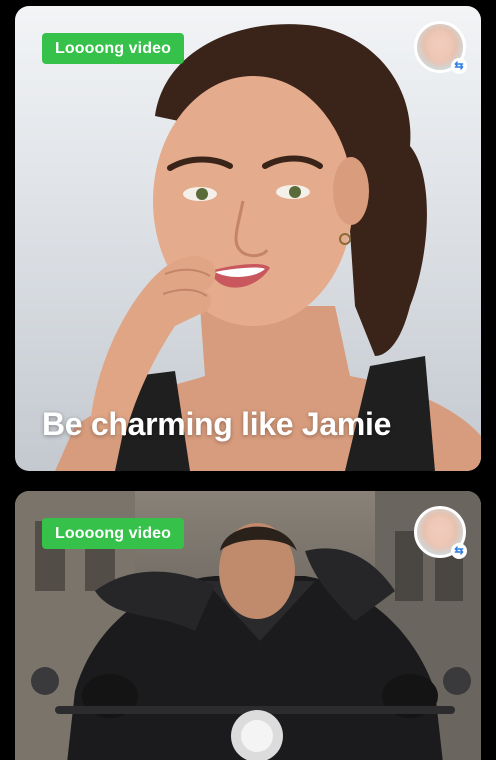 The image size is (496, 760). What do you see at coordinates (217, 424) in the screenshot?
I see `template-caption: Be charming like Jamie` at bounding box center [217, 424].